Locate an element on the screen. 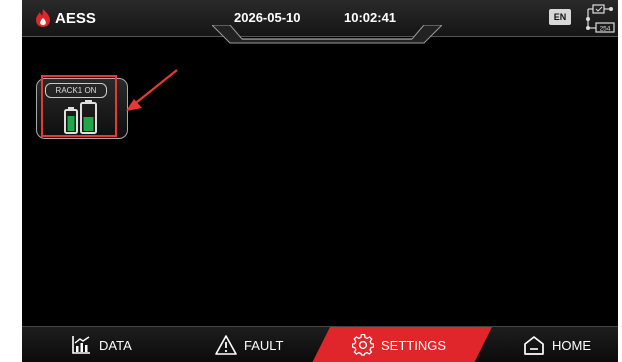  tutorial-highlight-box is located at coordinates (79, 106).